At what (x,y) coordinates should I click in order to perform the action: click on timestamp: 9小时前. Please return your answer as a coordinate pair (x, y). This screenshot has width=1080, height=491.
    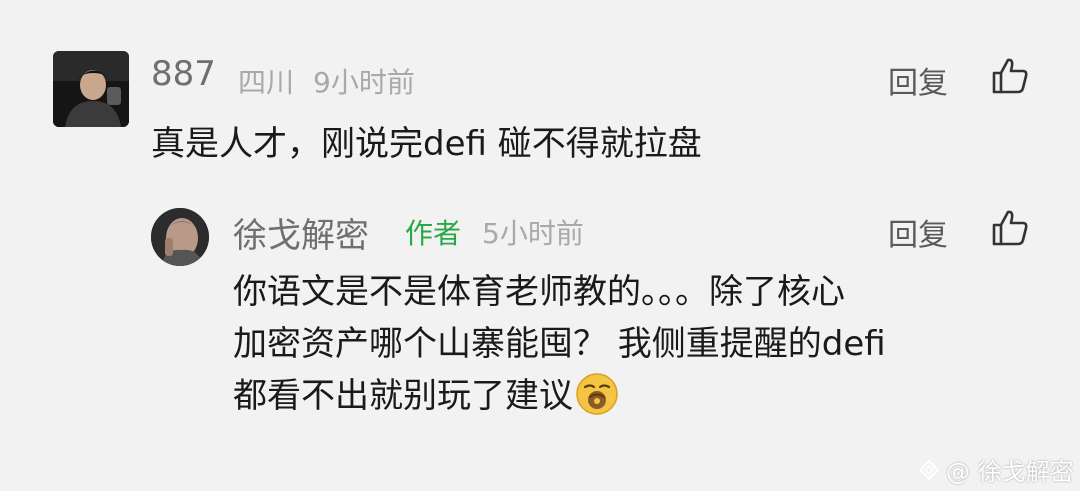
    Looking at the image, I should click on (364, 82).